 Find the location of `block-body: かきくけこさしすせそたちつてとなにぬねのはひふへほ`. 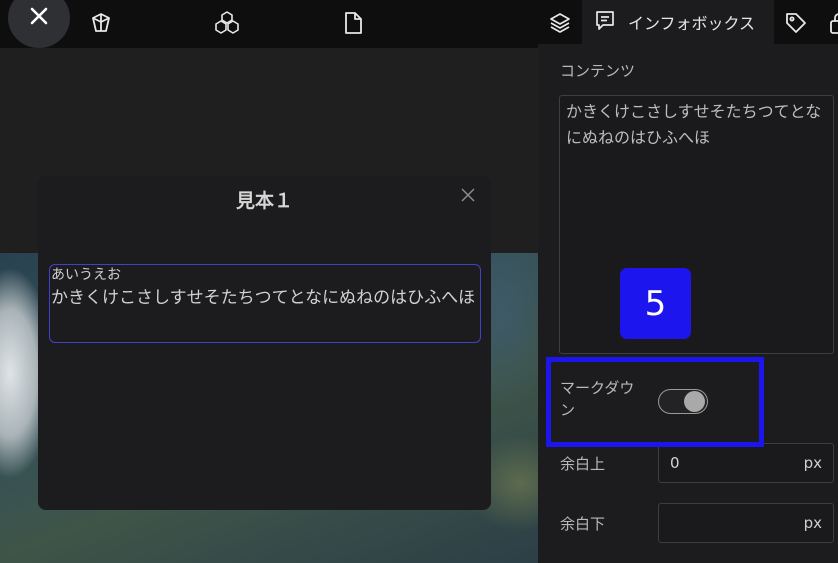

block-body: かきくけこさしすせそたちつてとなにぬねのはひふへほ is located at coordinates (263, 298).